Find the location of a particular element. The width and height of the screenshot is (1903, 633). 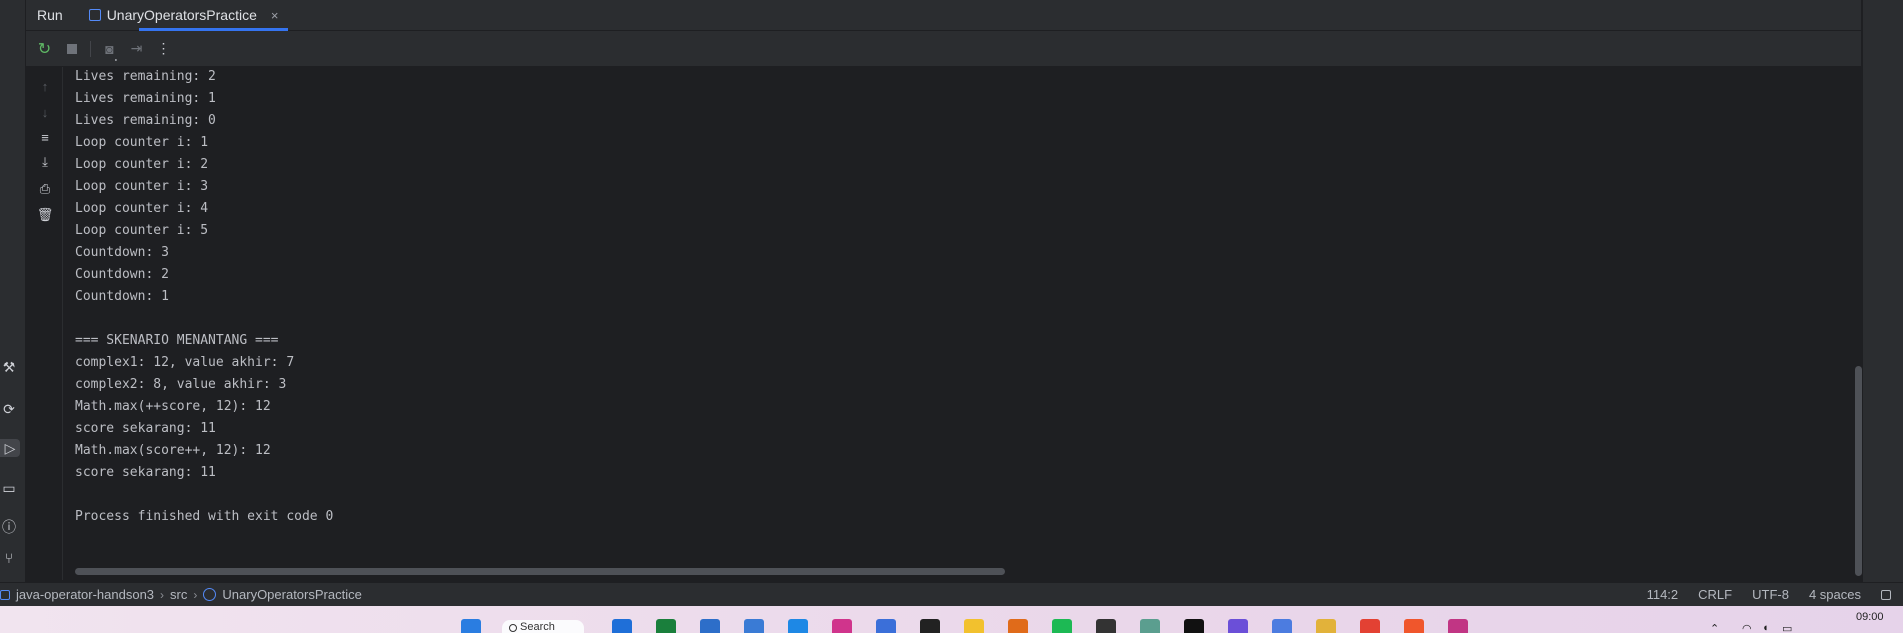

console-line: Loop counter i: 5 is located at coordinates (142, 230).